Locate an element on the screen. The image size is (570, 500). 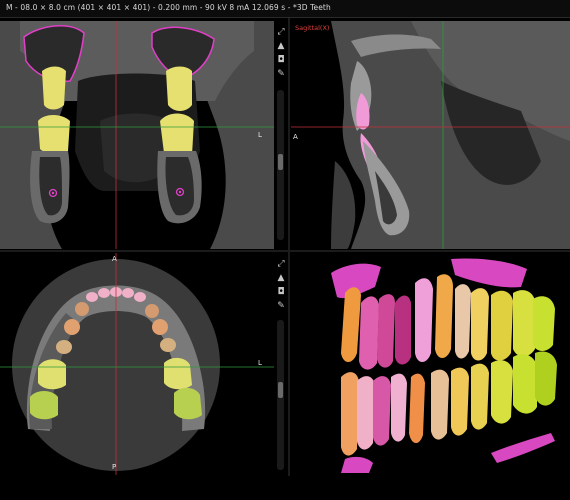
axial-top-label: A is located at coordinates (114, 259).